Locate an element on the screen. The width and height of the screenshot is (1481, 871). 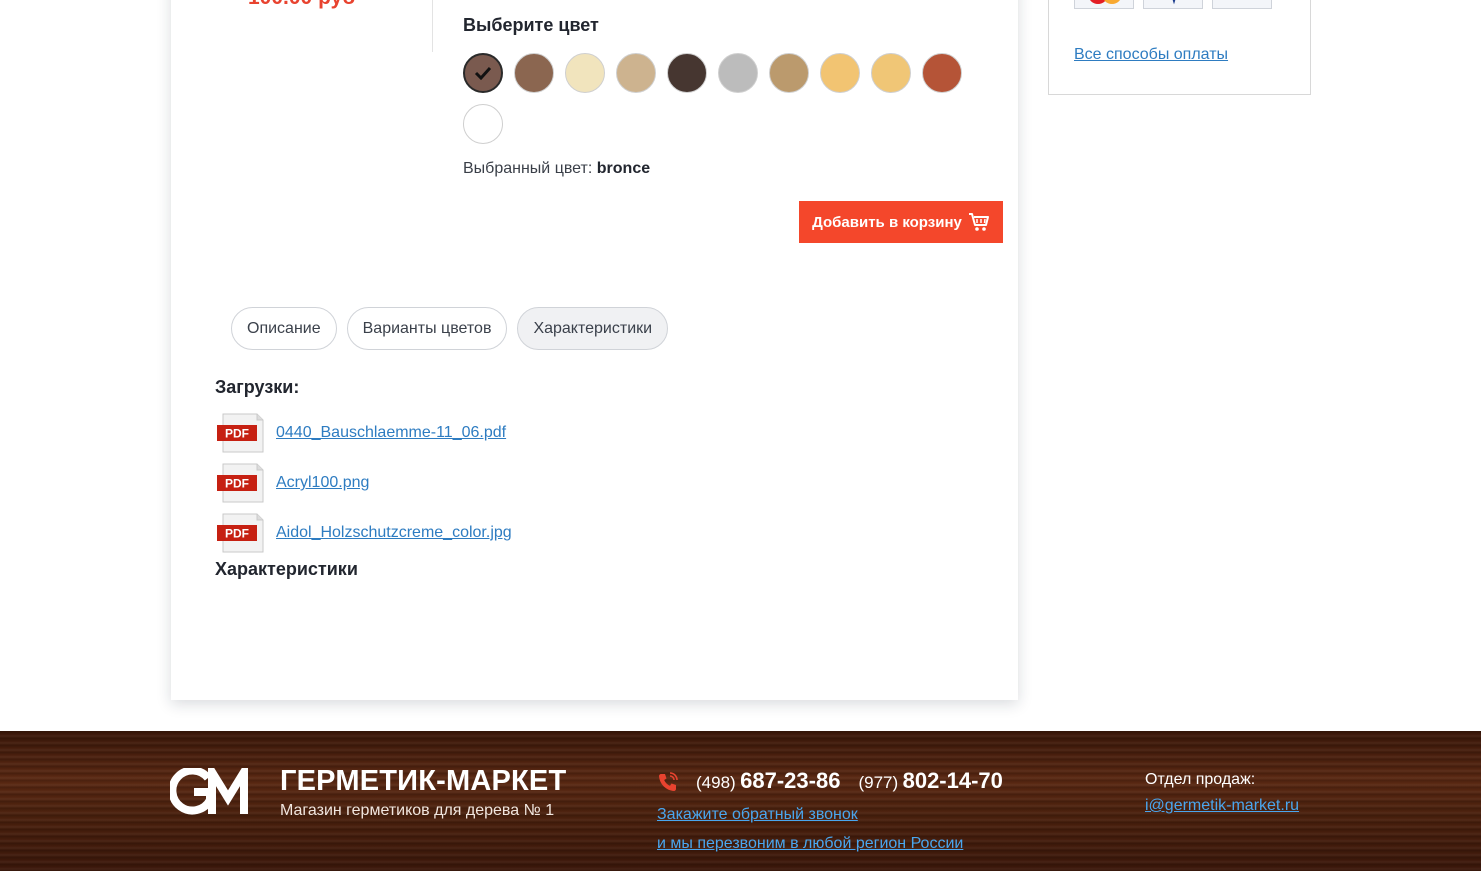
download-link: 0440_Bauschlaemme-11_06.pdf is located at coordinates (391, 433).